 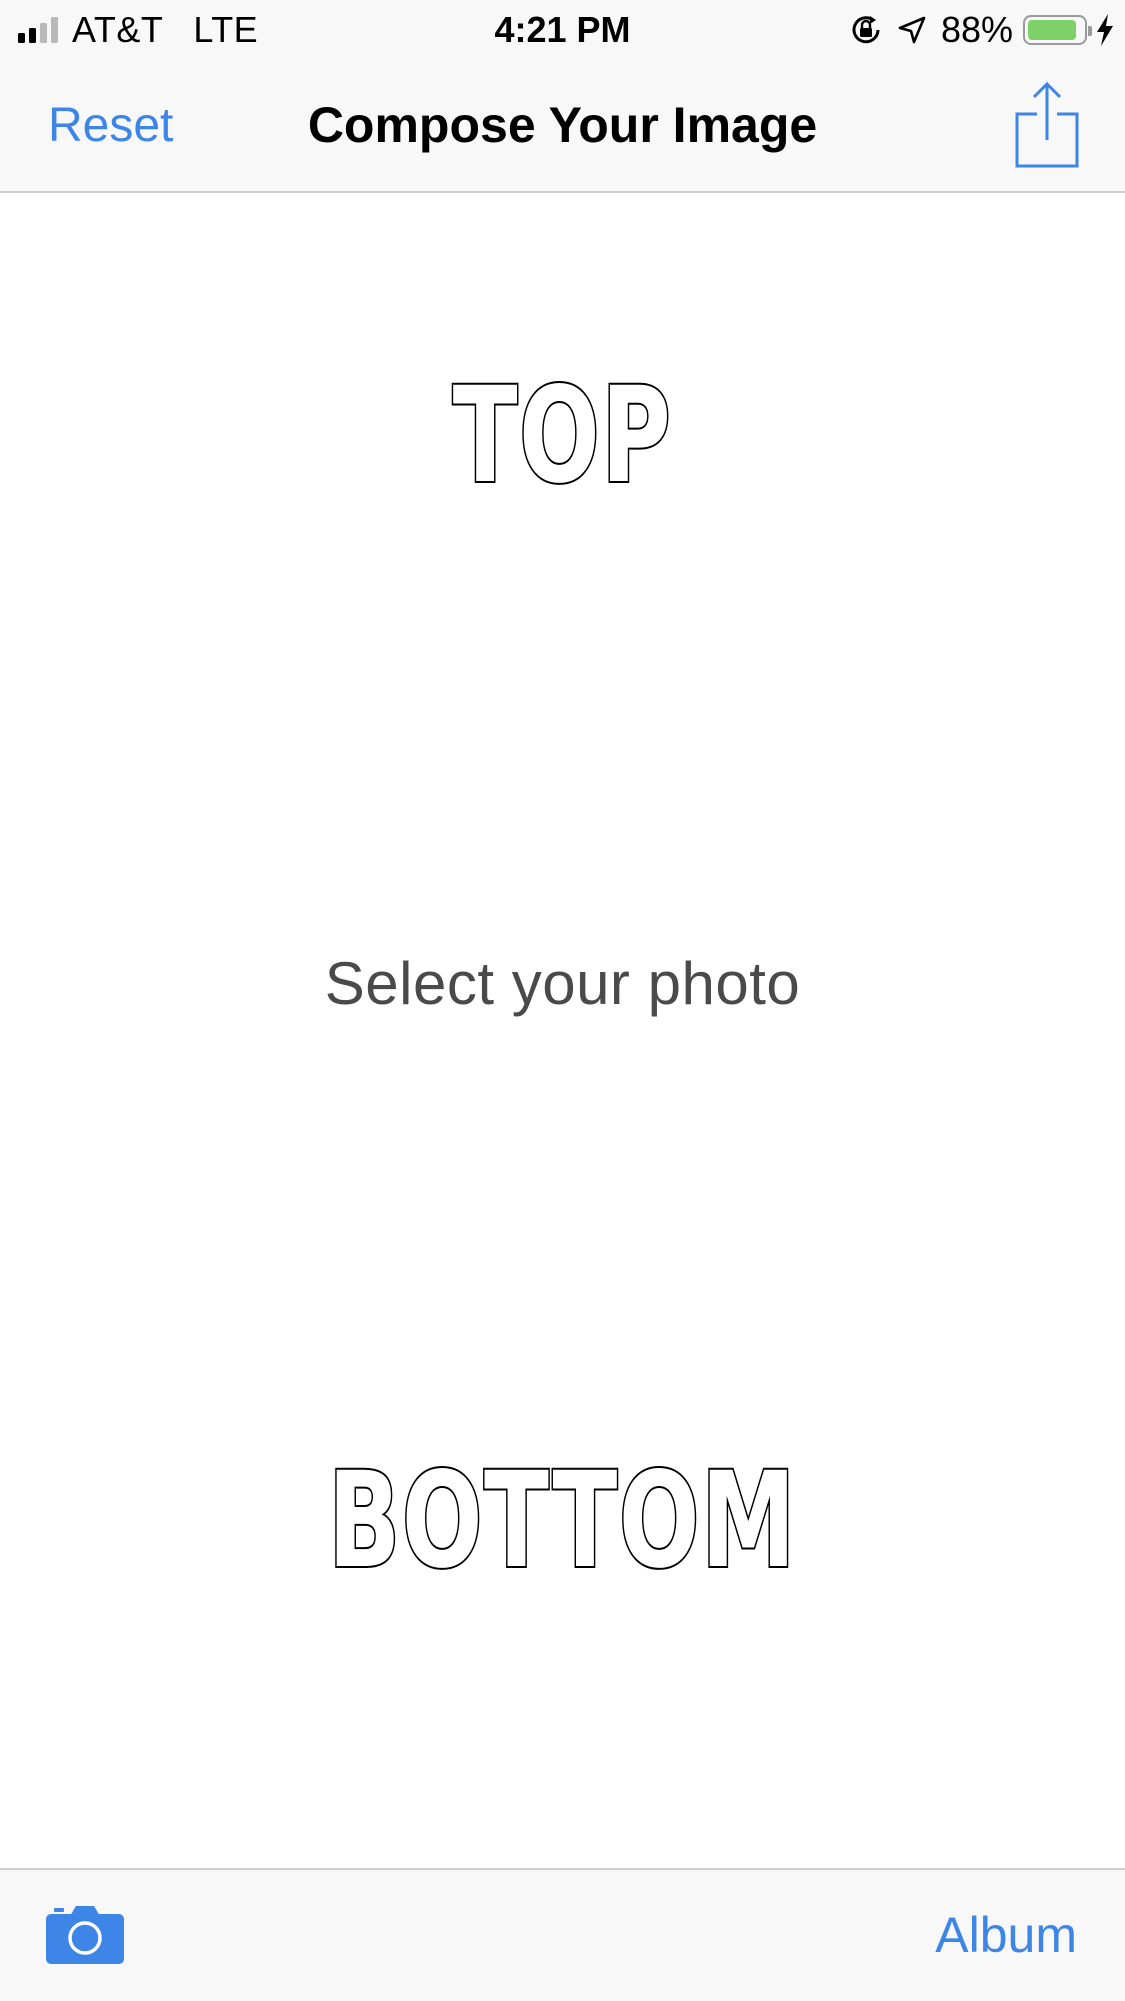 What do you see at coordinates (866, 30) in the screenshot?
I see `orientation-lock-icon` at bounding box center [866, 30].